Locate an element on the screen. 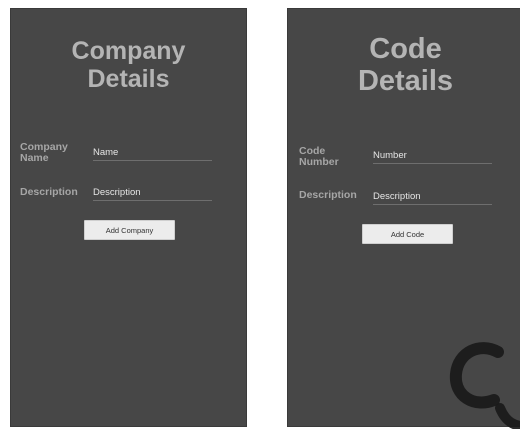 Image resolution: width=520 pixels, height=429 pixels. company-description-label: Description is located at coordinates (49, 192).